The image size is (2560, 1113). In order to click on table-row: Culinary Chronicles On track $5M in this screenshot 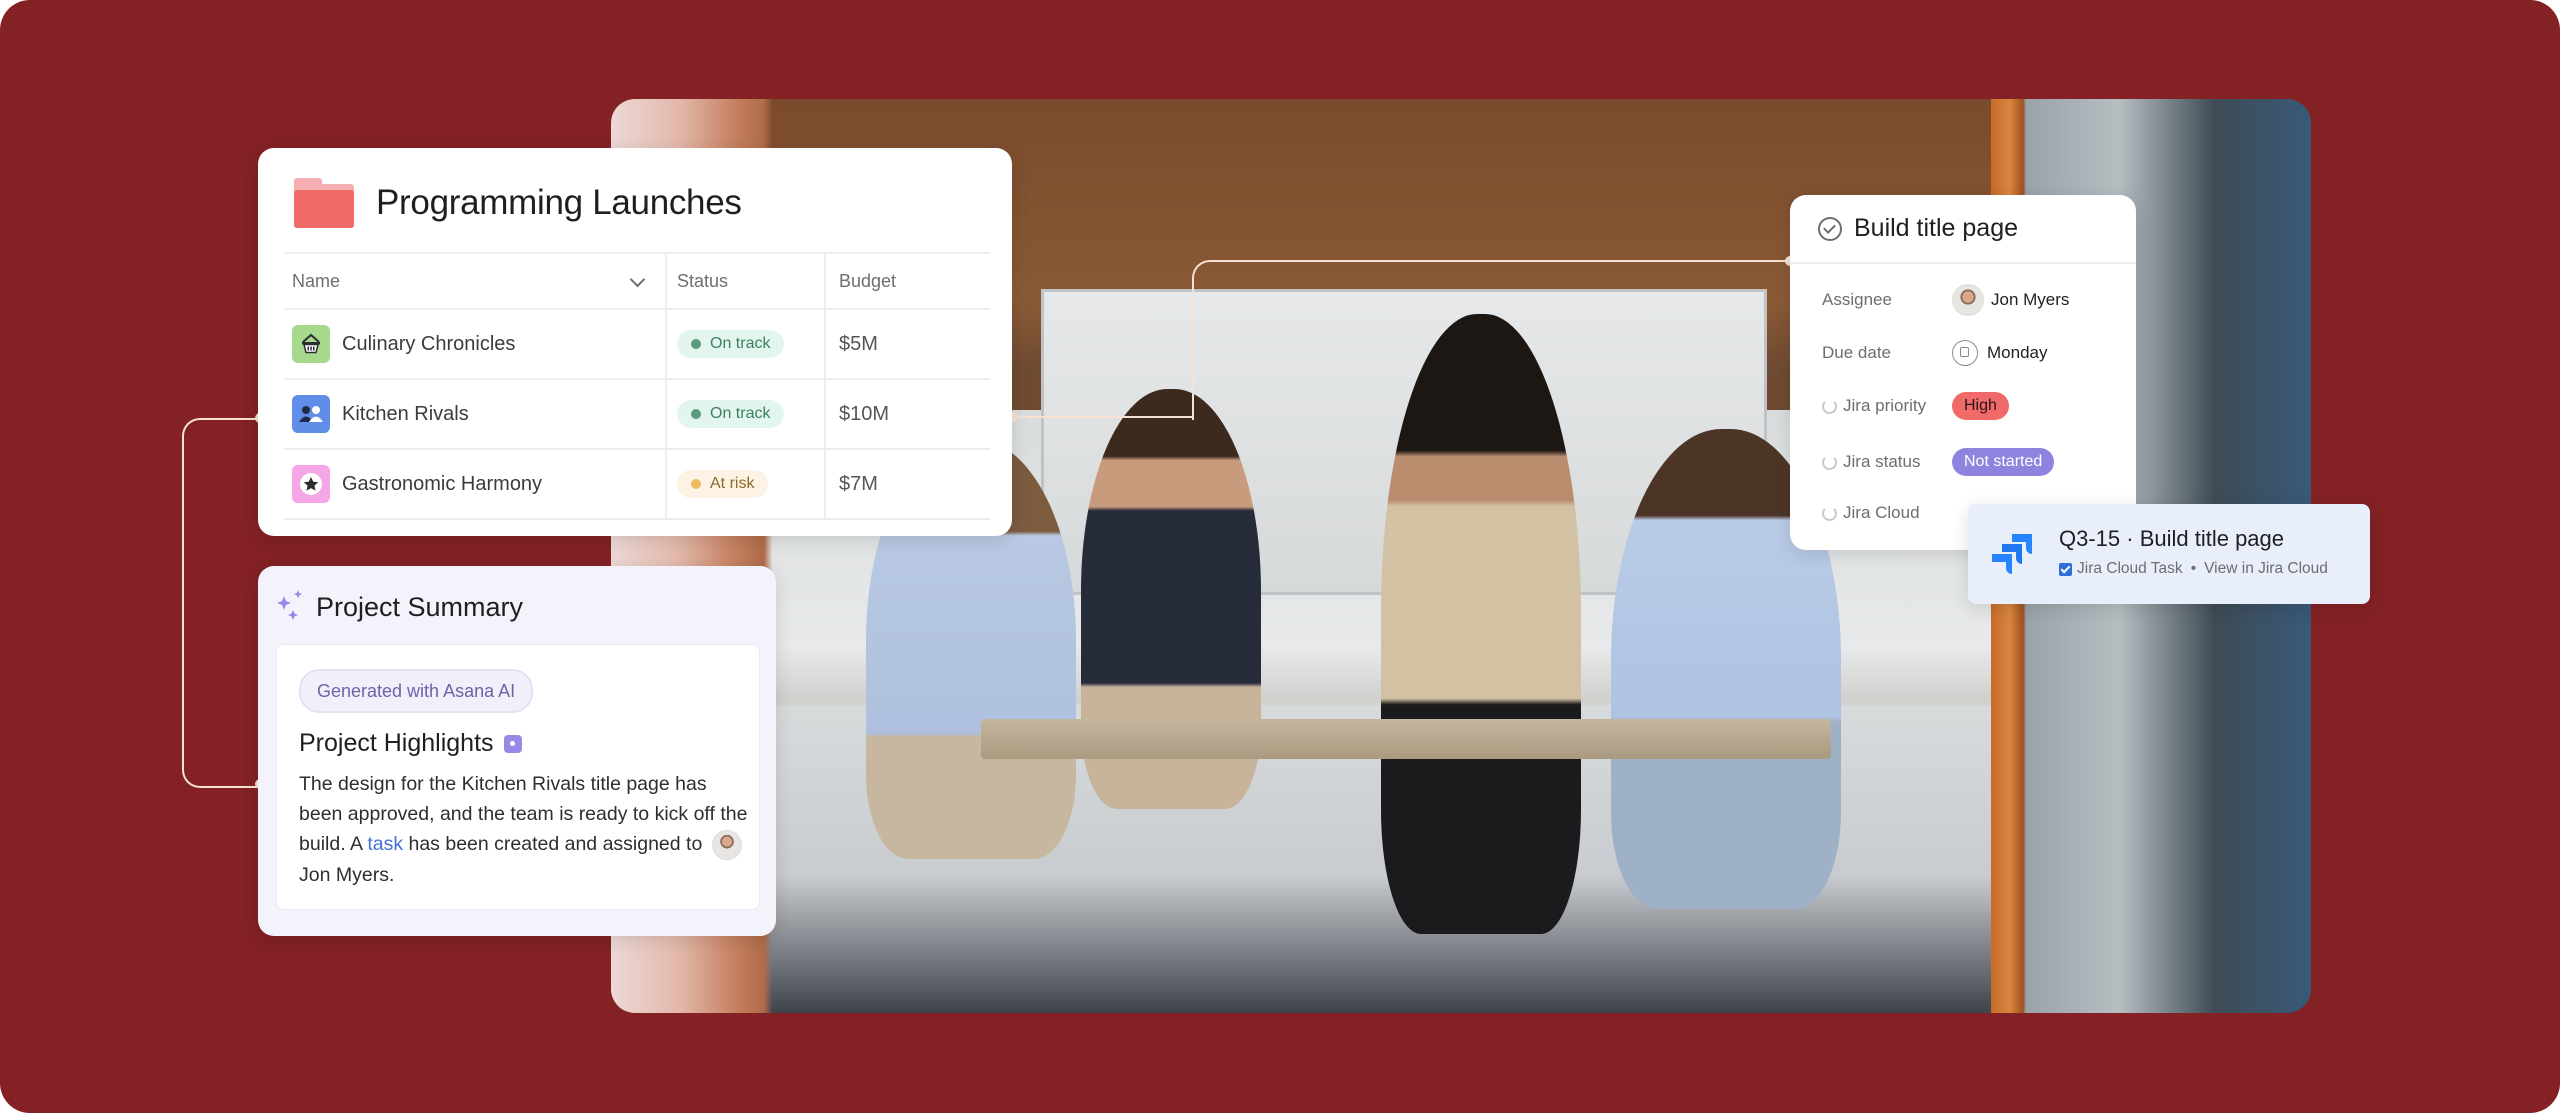, I will do `click(637, 343)`.